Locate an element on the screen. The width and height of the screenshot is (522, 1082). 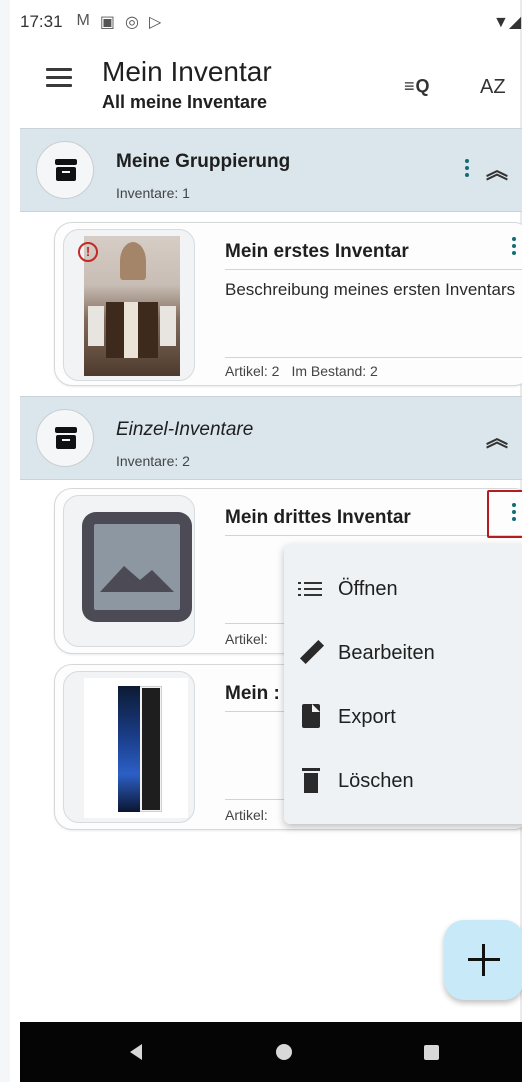
page-subtitle: All meine Inventare is located at coordinates (185, 102).